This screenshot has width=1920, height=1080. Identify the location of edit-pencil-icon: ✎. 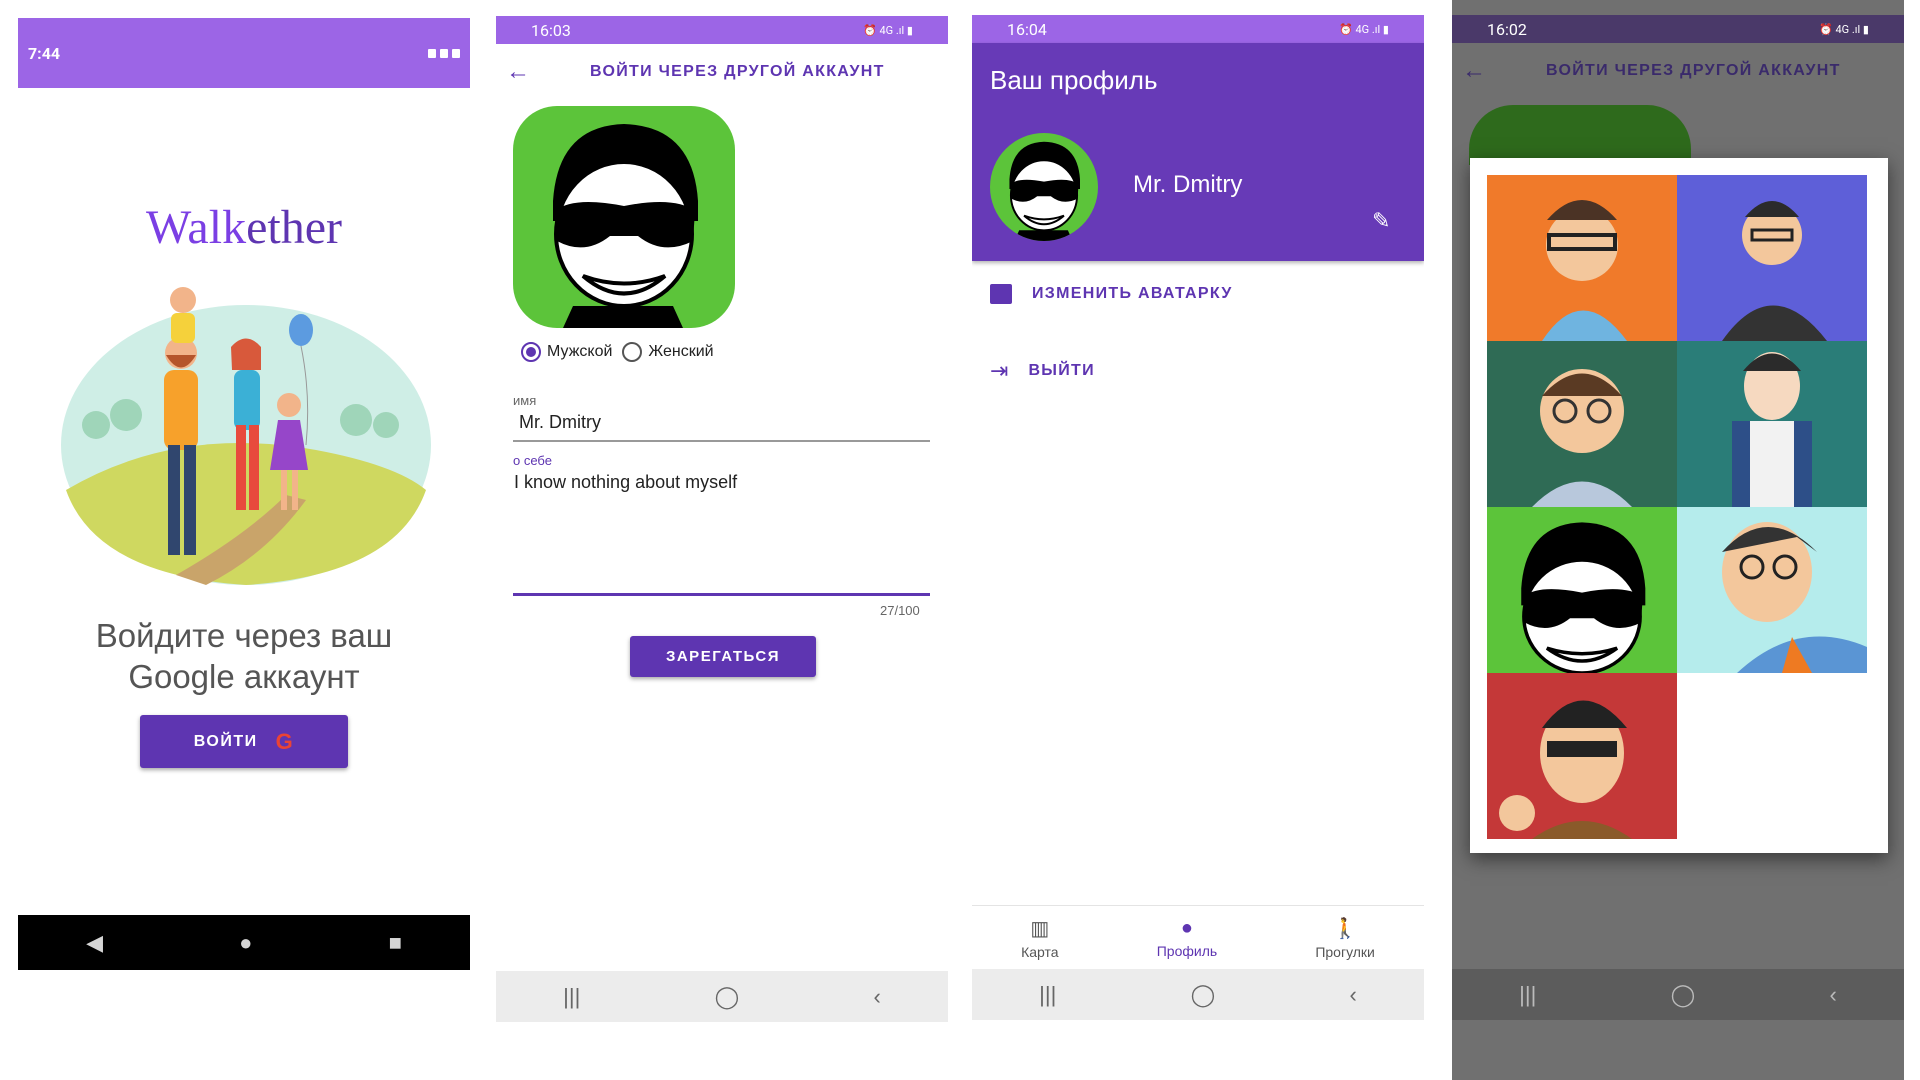
(1381, 221).